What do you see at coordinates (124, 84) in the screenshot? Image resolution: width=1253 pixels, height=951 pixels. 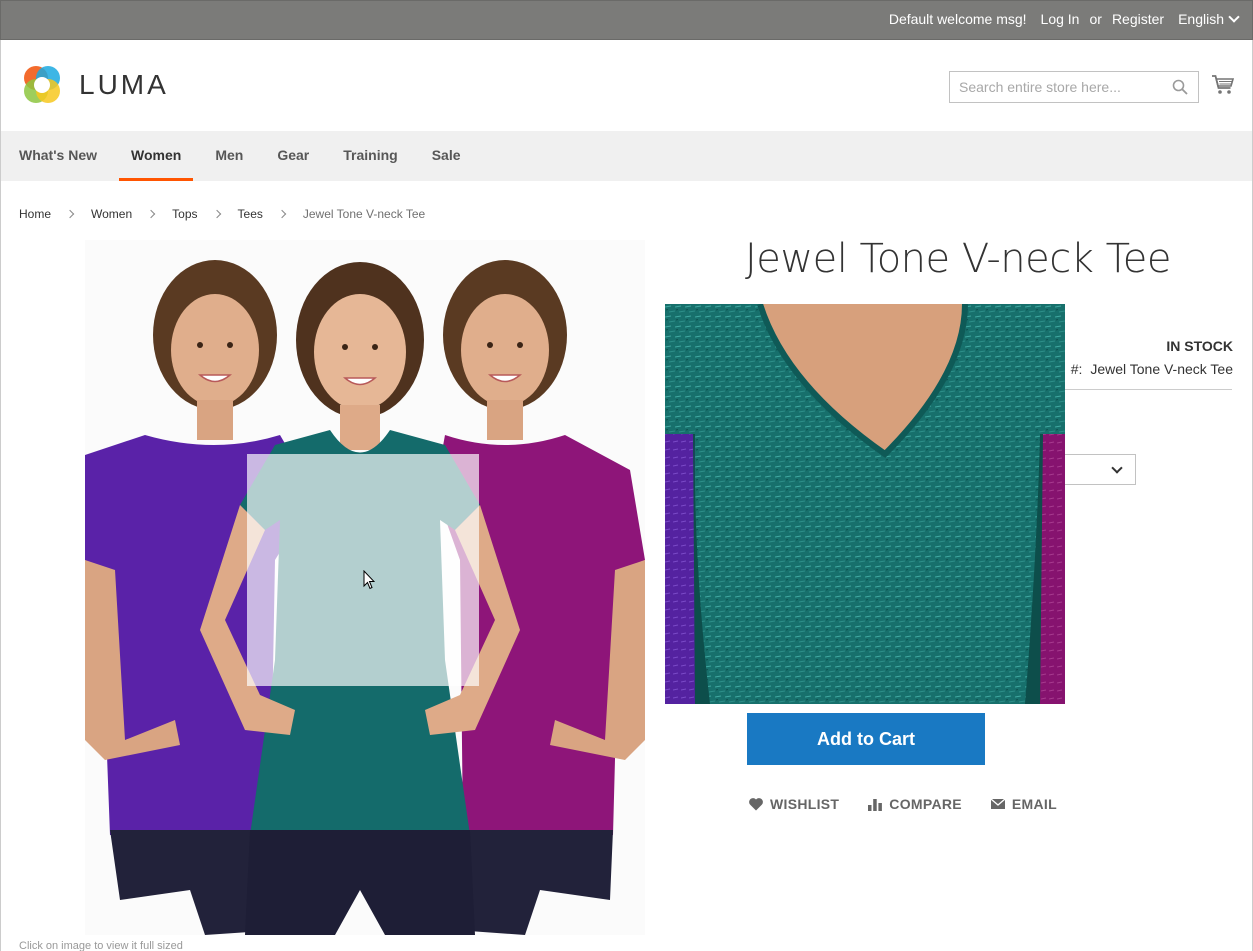 I see `logo-text: LUMA` at bounding box center [124, 84].